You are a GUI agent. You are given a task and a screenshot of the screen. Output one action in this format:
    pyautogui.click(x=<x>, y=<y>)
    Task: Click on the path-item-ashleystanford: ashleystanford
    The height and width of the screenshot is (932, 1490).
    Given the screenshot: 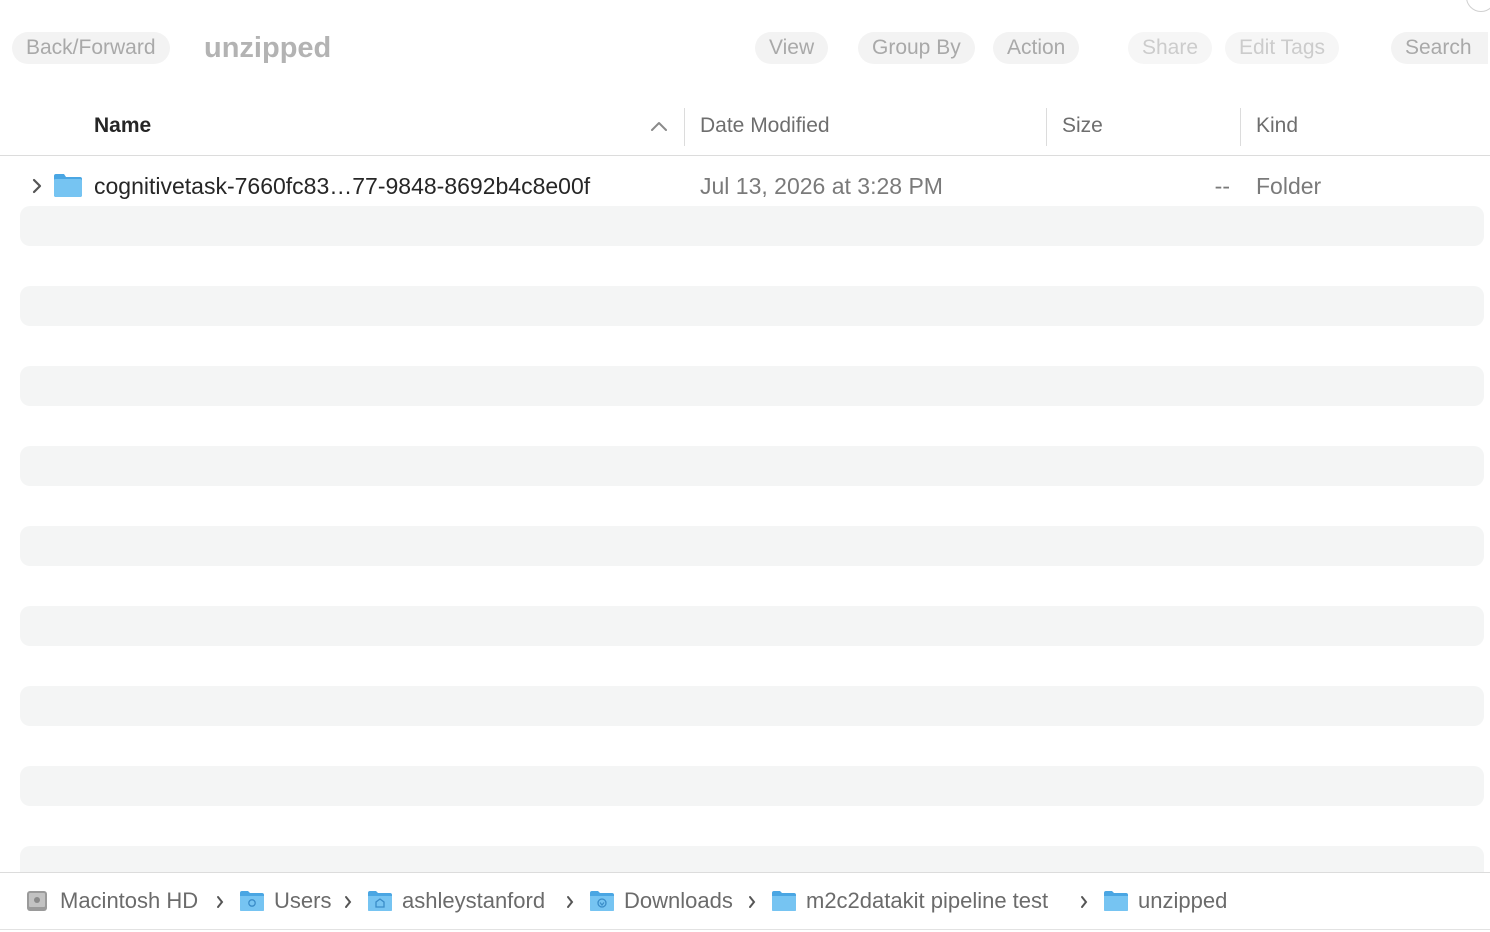 What is the action you would take?
    pyautogui.click(x=473, y=901)
    